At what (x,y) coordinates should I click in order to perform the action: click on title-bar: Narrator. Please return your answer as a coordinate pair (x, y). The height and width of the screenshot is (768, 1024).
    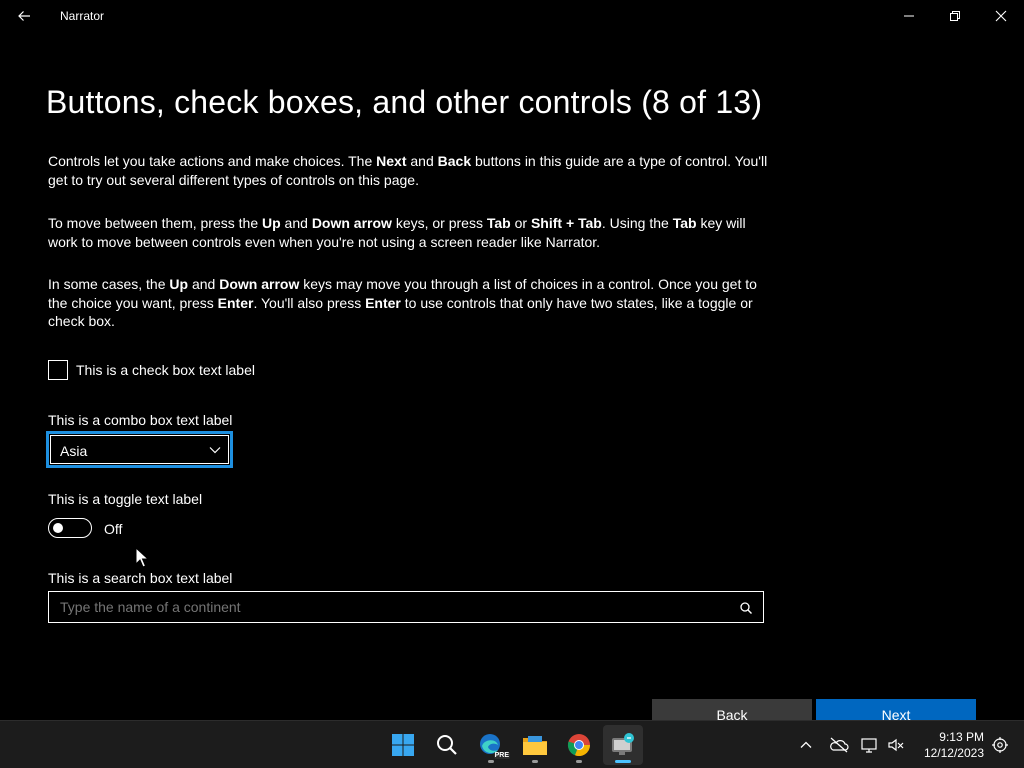
    Looking at the image, I should click on (512, 16).